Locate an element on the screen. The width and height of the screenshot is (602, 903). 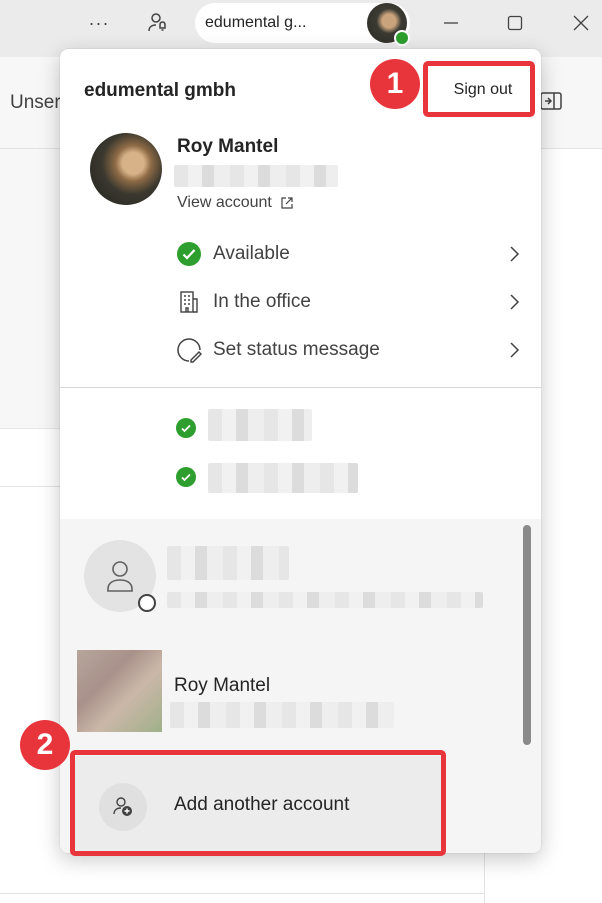
panel-collapse-icon is located at coordinates (551, 101).